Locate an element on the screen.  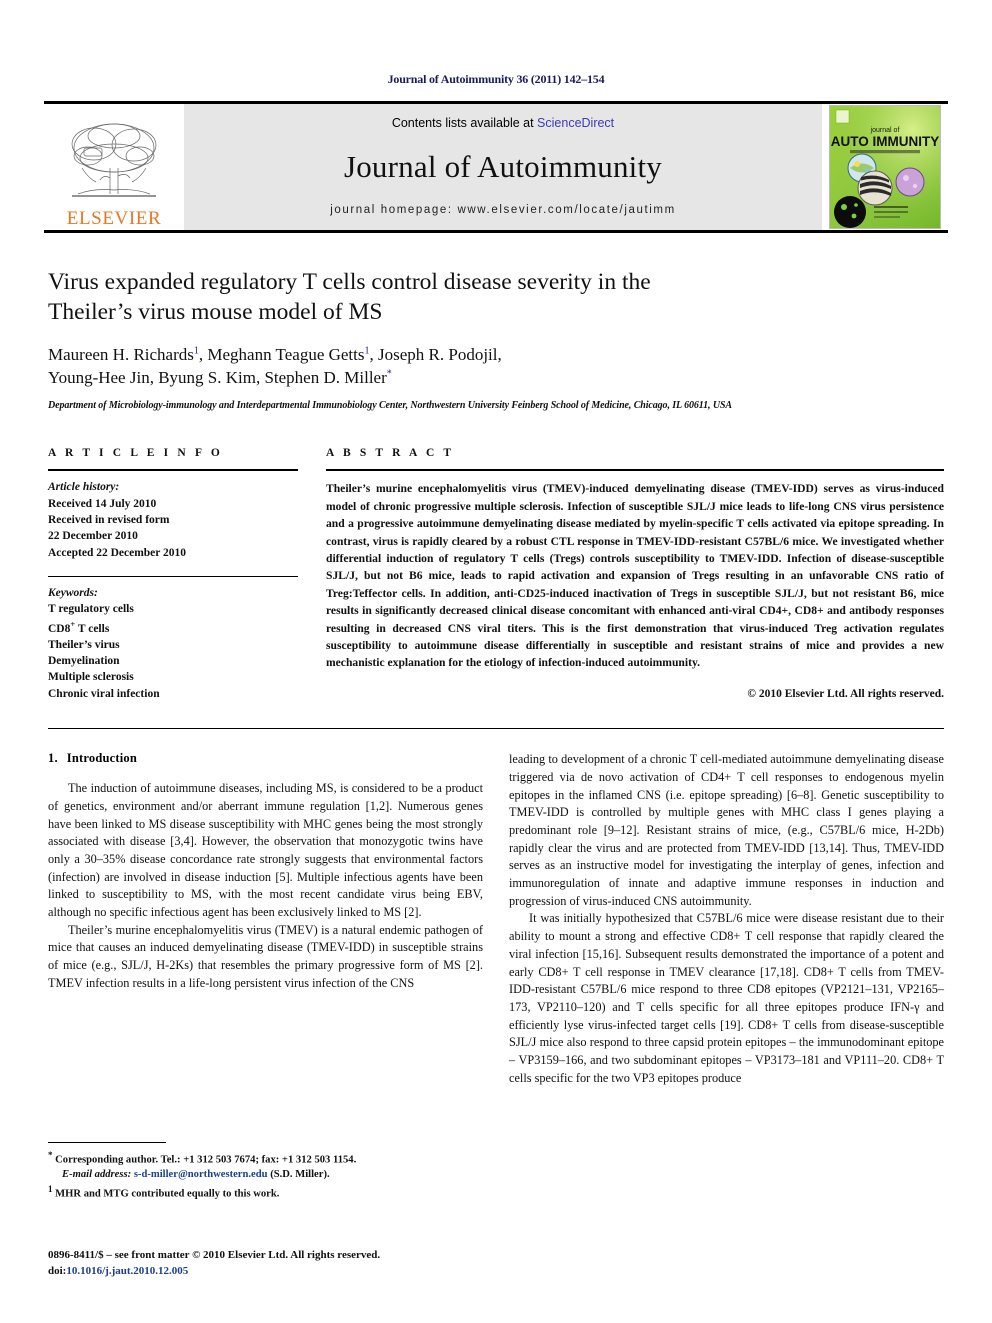
body-divider-rule is located at coordinates (496, 729).